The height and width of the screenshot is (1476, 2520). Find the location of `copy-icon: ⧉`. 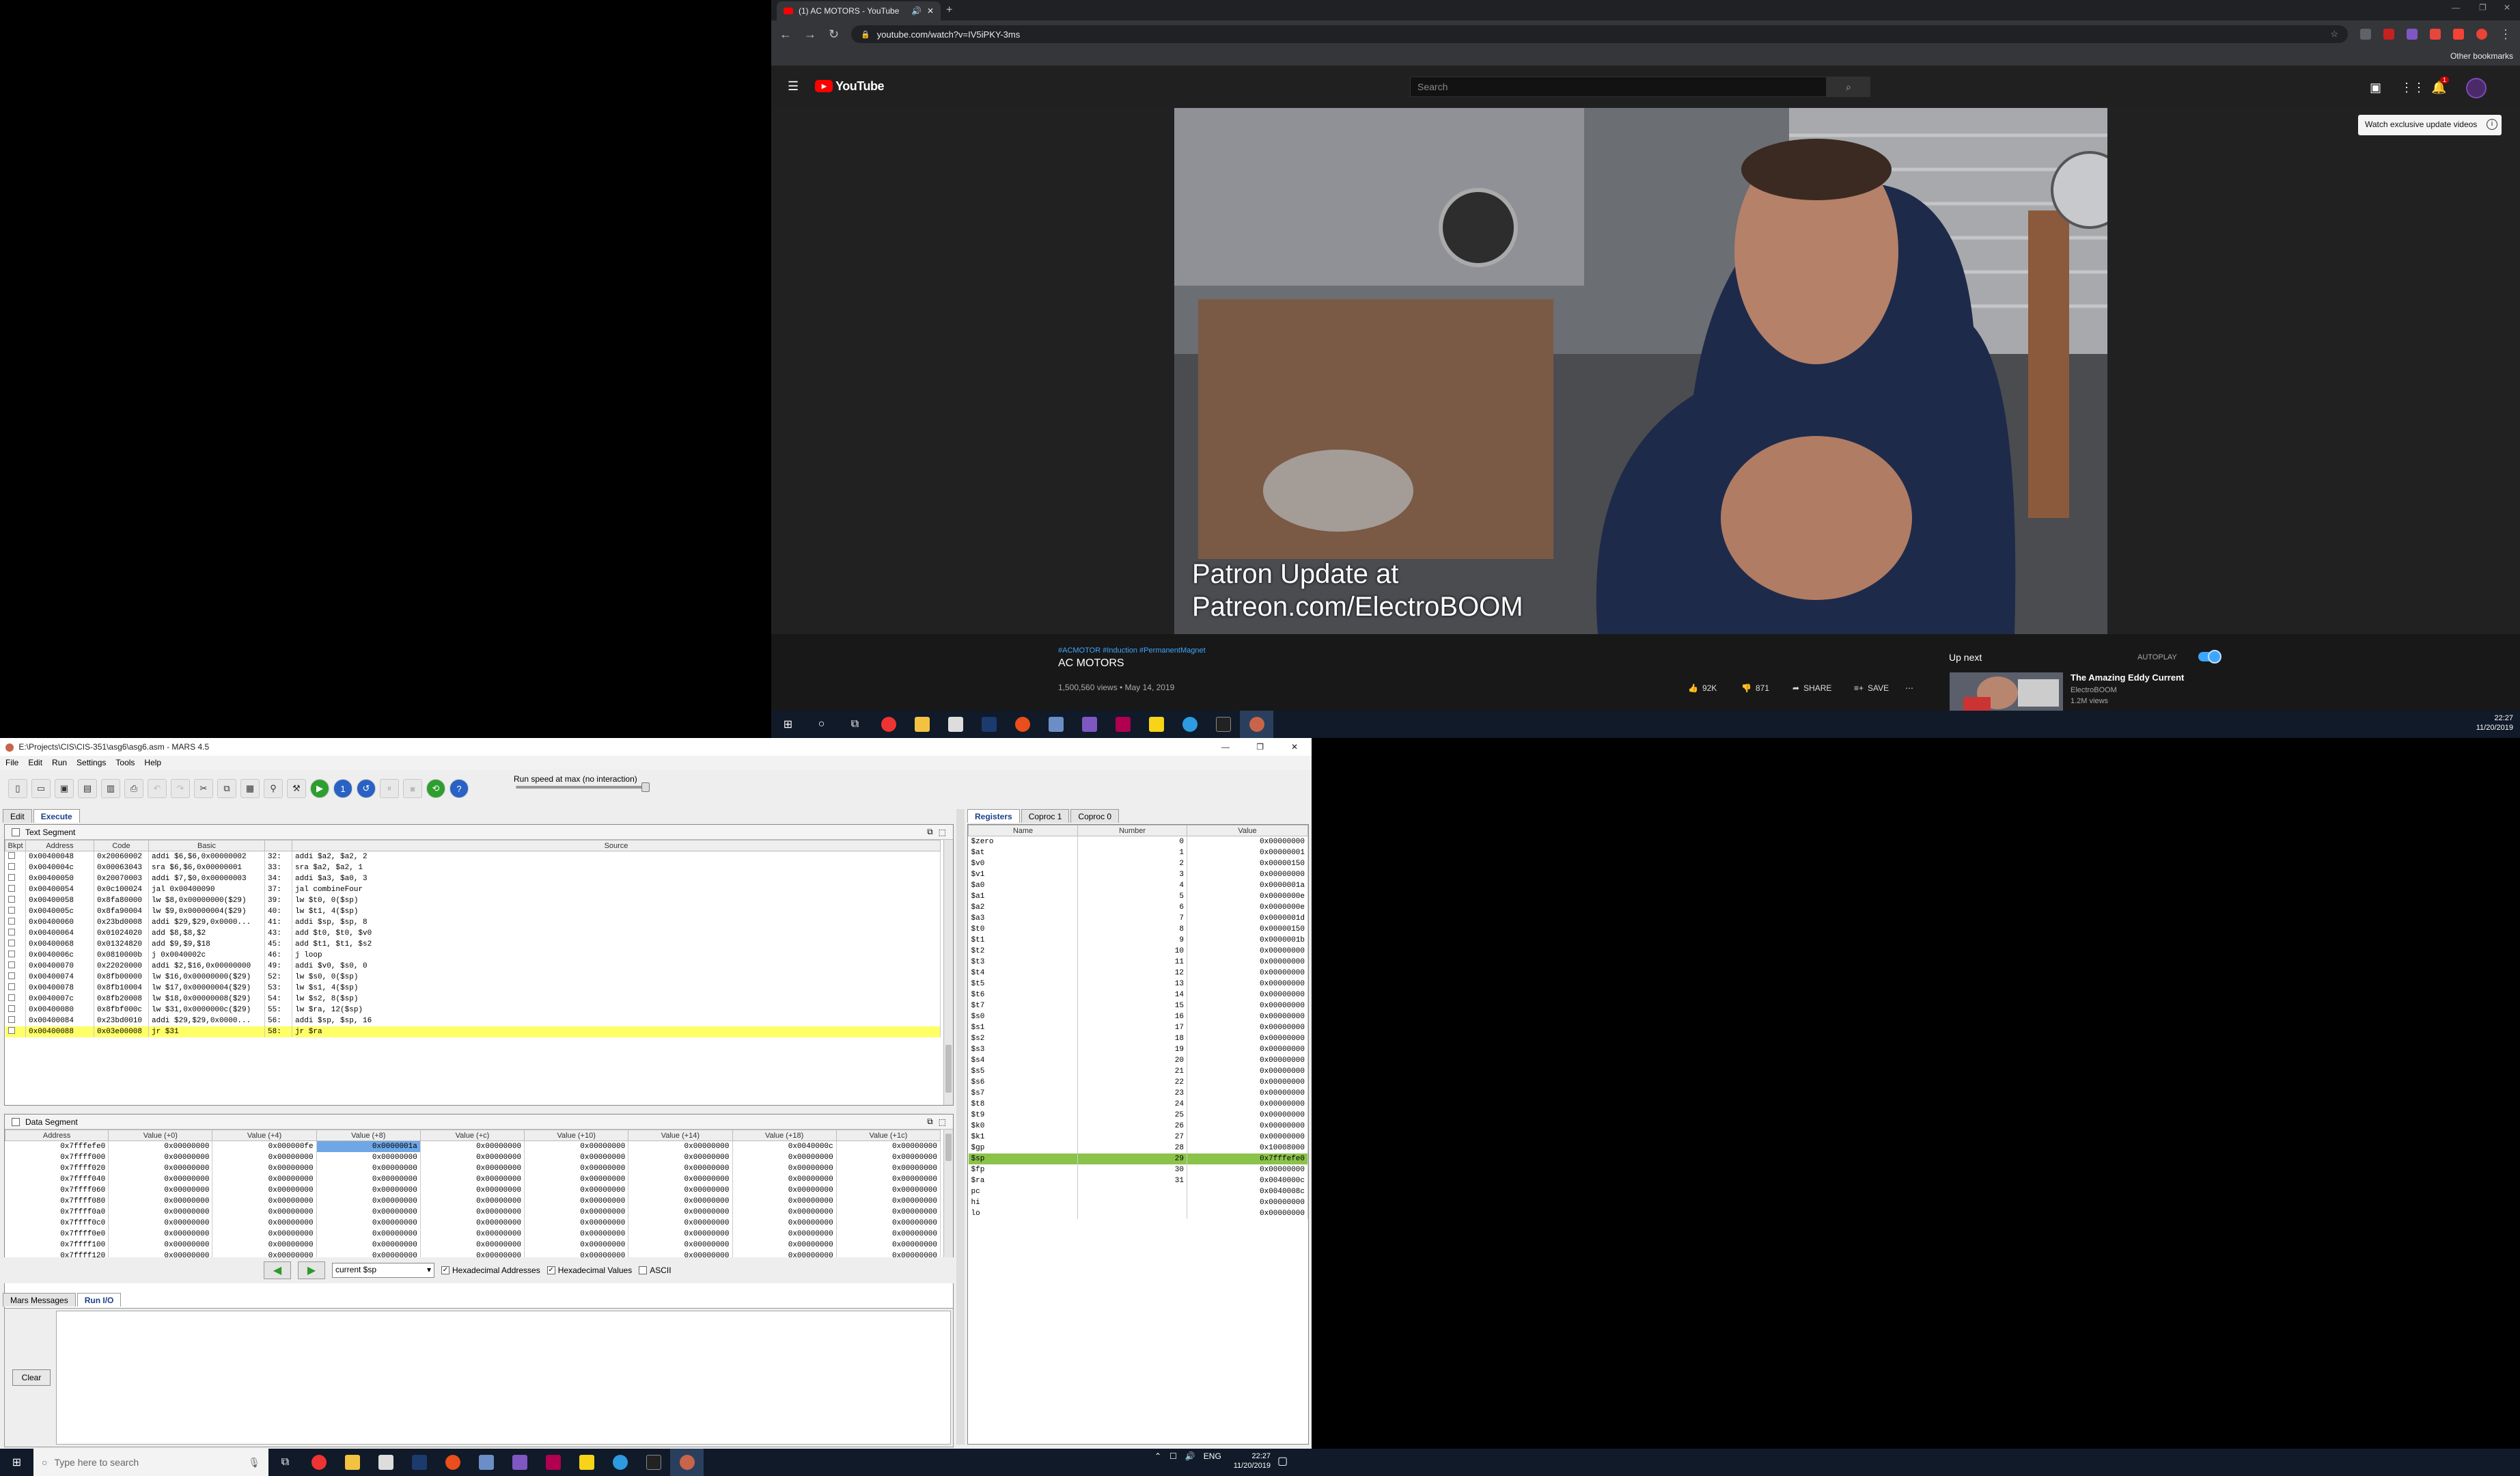

copy-icon: ⧉ is located at coordinates (226, 788).